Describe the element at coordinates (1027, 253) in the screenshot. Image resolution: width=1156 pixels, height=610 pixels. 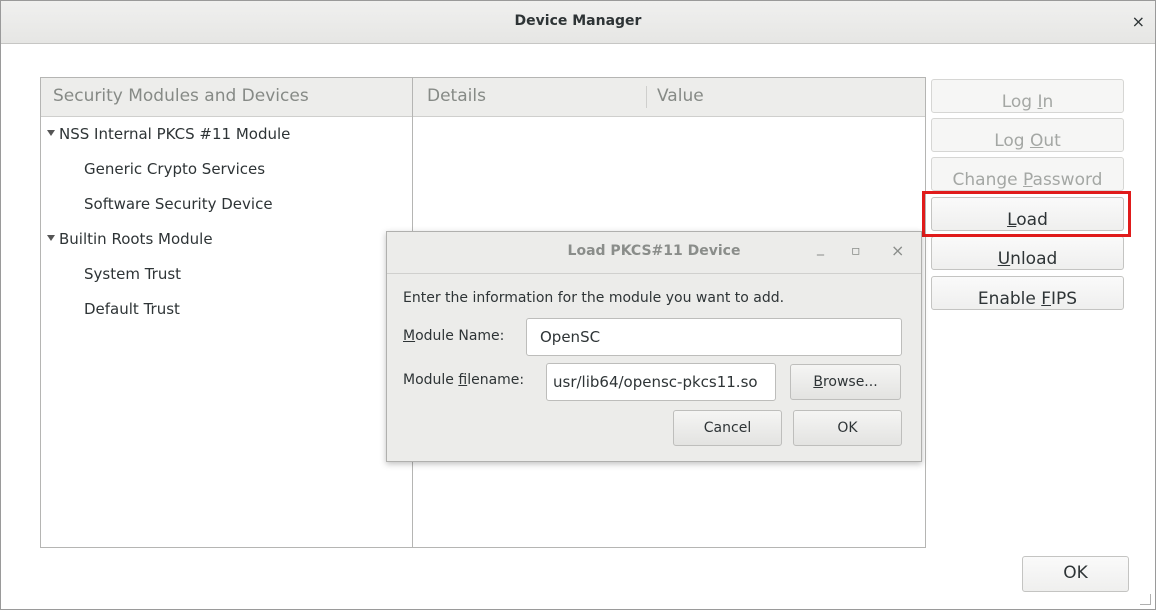
I see `unload-button: Unload` at that location.